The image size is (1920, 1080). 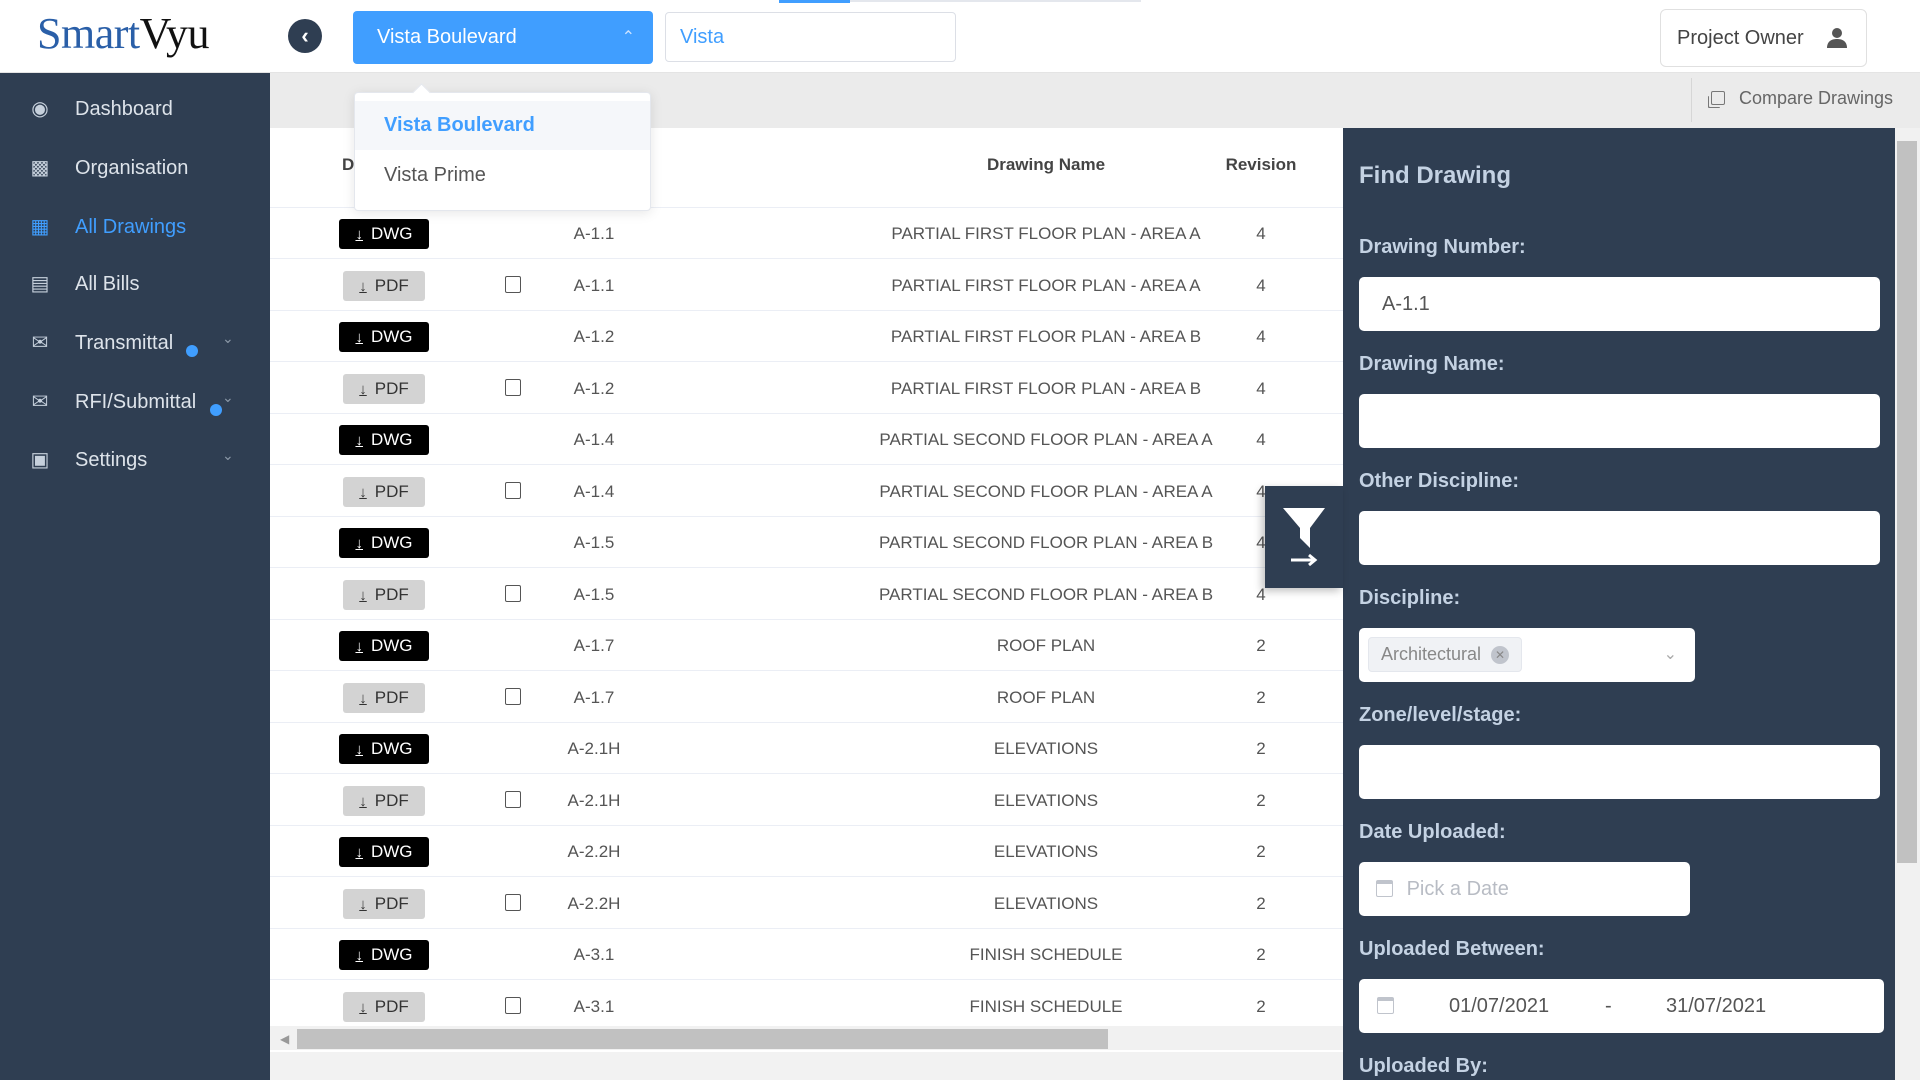 I want to click on discipline-label: Discipline:, so click(x=1410, y=598).